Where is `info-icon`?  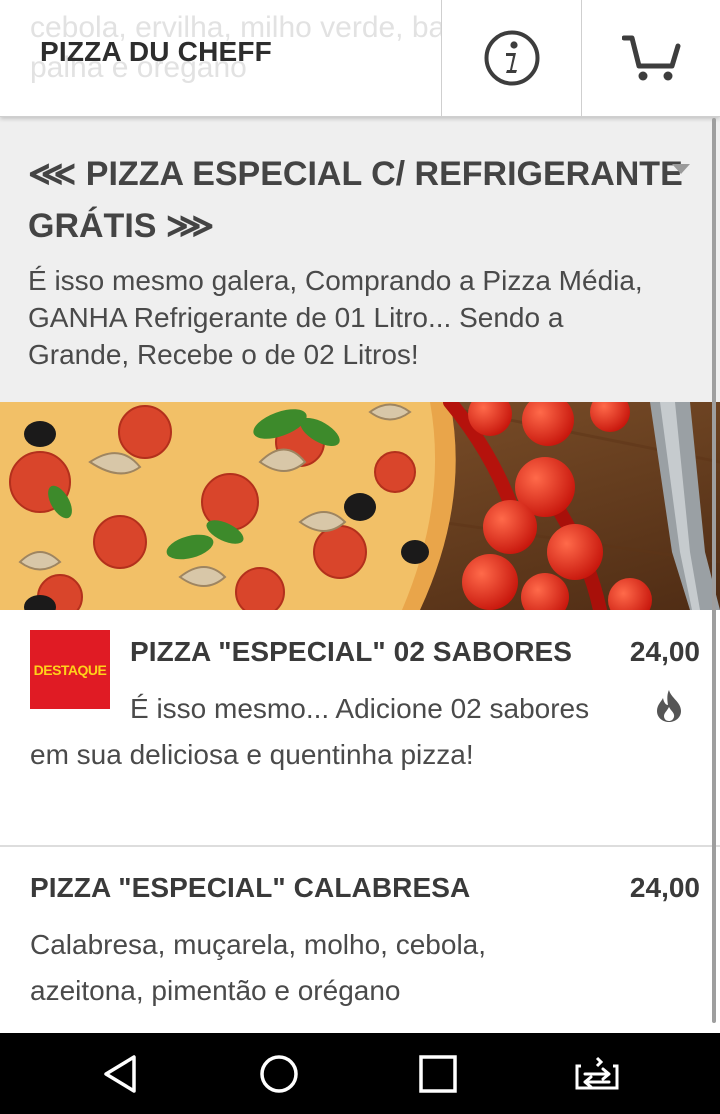
info-icon is located at coordinates (511, 58).